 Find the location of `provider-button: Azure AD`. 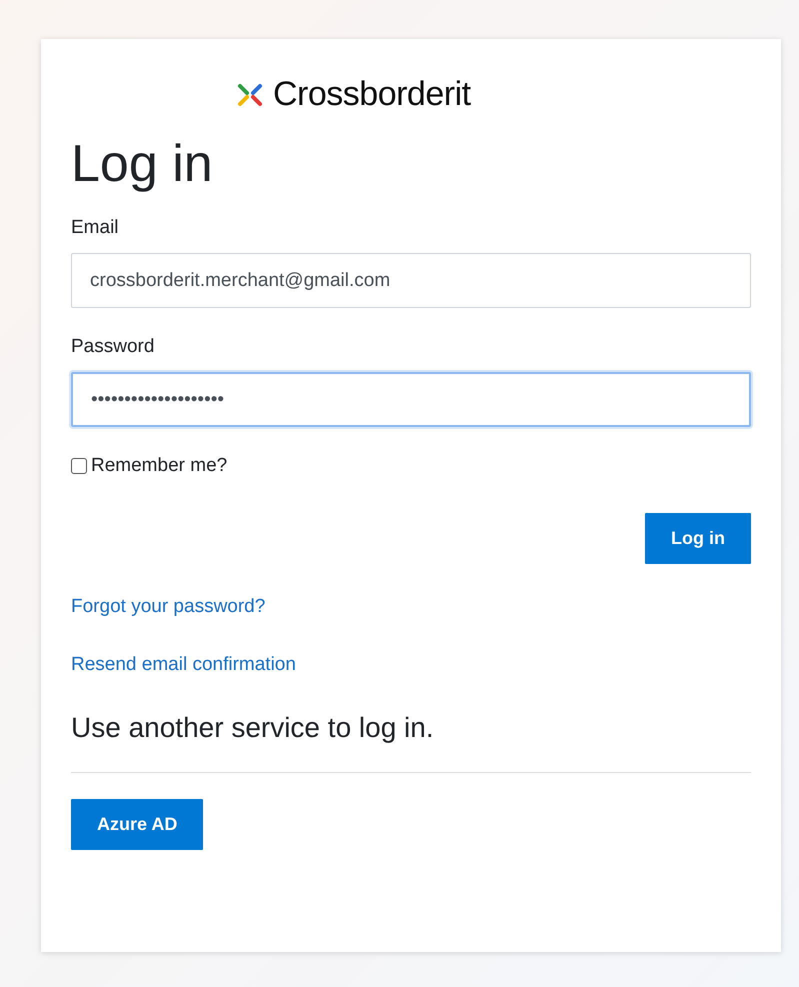

provider-button: Azure AD is located at coordinates (137, 824).